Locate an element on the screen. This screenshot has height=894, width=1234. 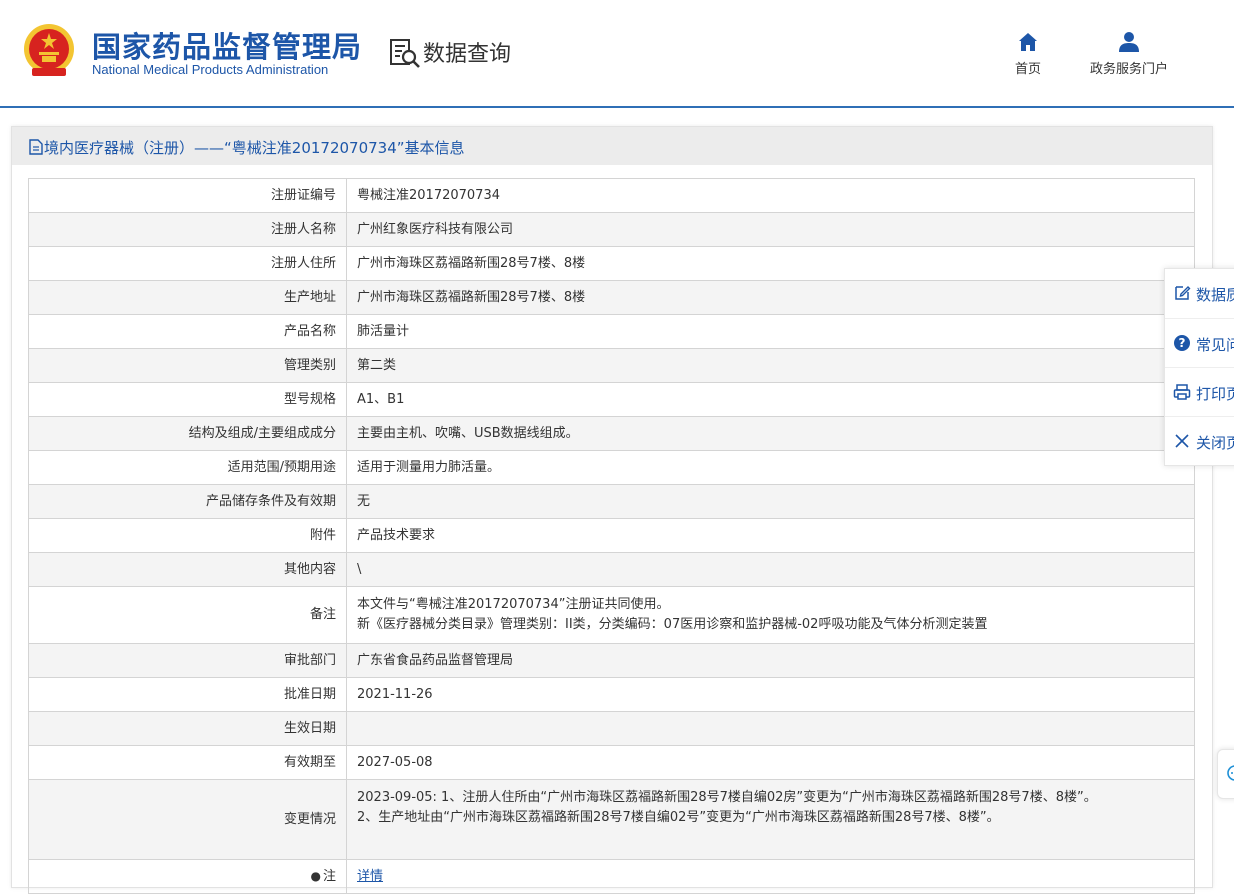
close-icon is located at coordinates (1182, 441).